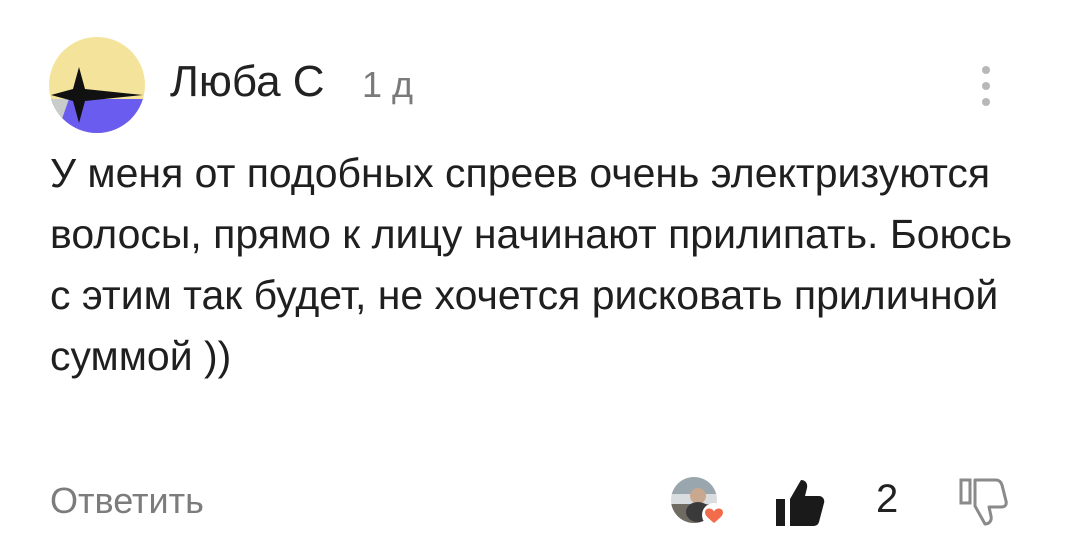 The width and height of the screenshot is (1080, 538). What do you see at coordinates (983, 502) in the screenshot?
I see `thumbs-down-icon` at bounding box center [983, 502].